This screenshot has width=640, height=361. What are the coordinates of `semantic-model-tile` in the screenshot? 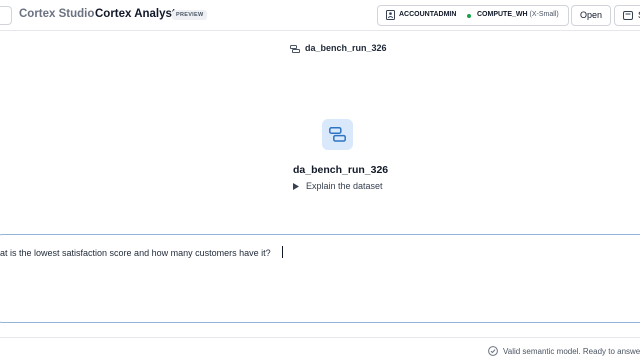 It's located at (337, 134).